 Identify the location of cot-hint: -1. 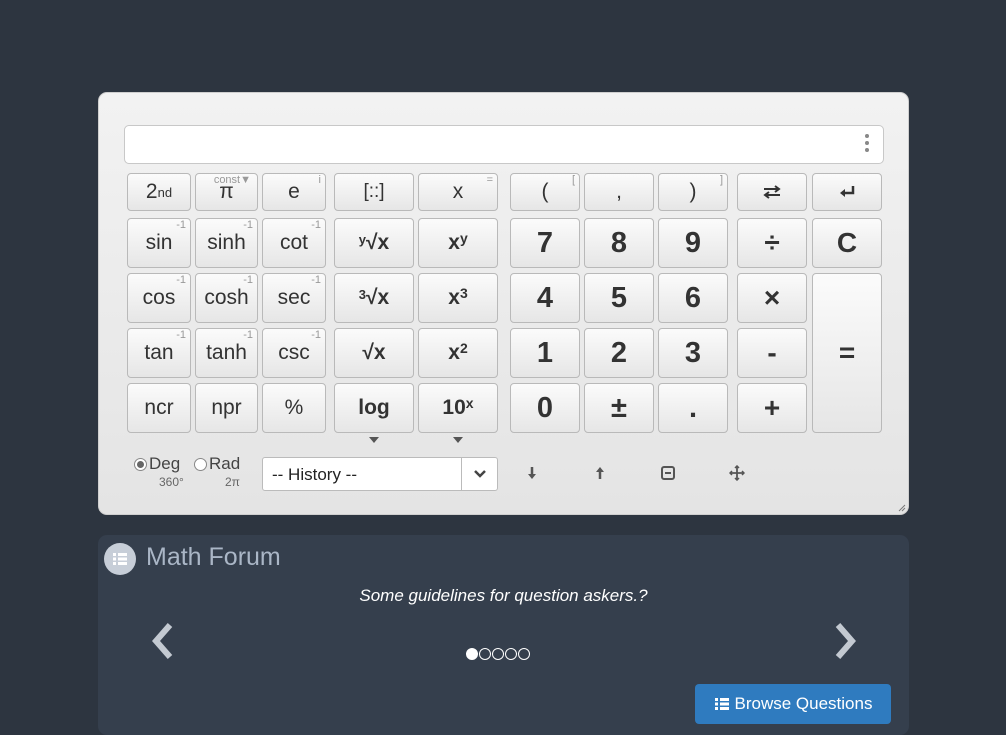
(316, 225).